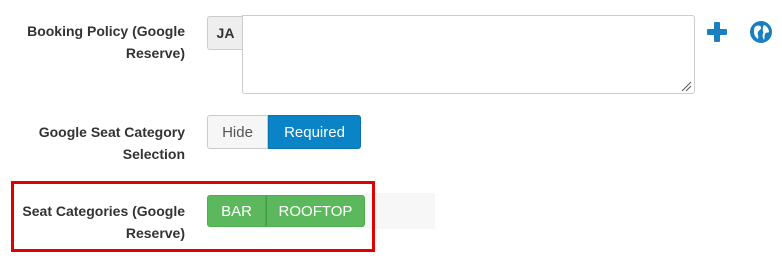 This screenshot has width=782, height=260. I want to click on seat-category-rooftop-button: ROOFTOP, so click(315, 211).